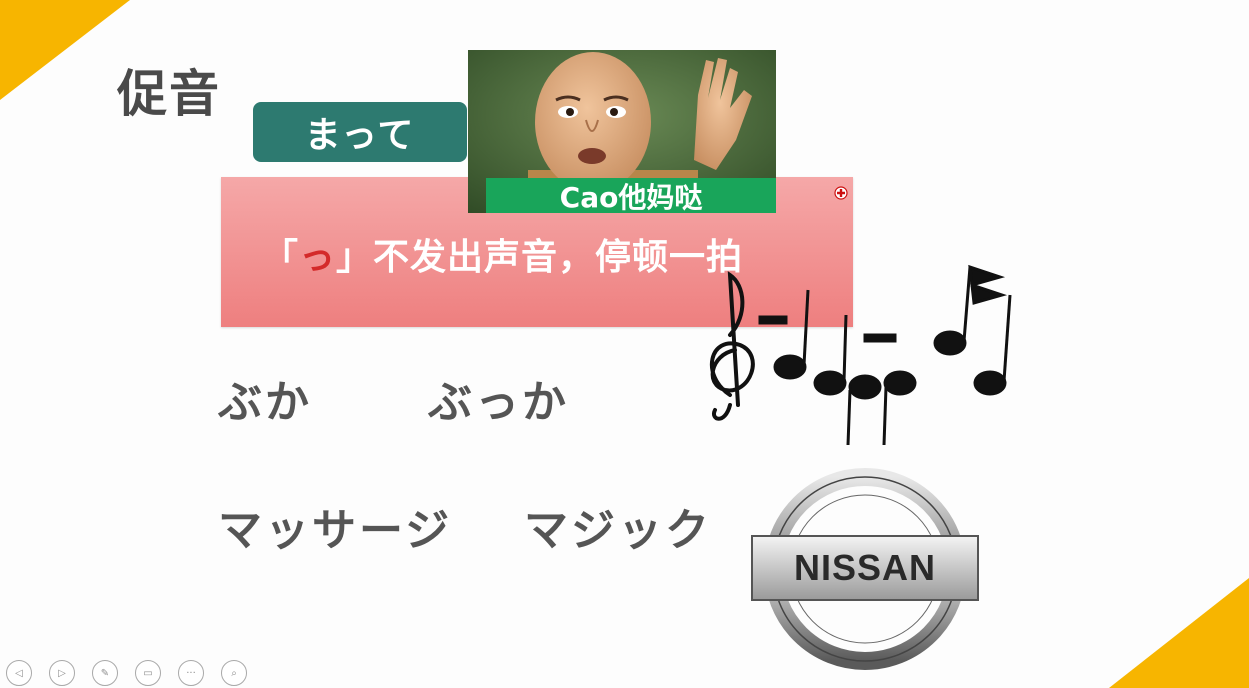 The image size is (1249, 688). I want to click on rule-highlight: っ, so click(318, 257).